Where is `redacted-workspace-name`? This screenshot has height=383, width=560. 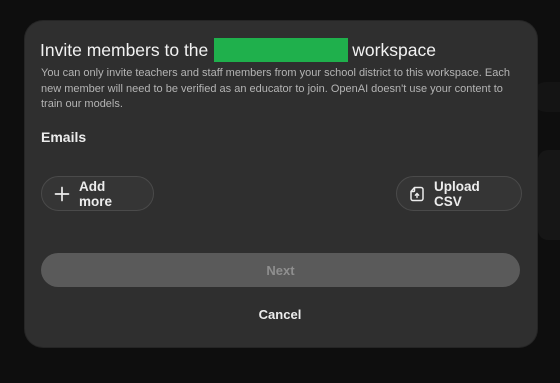 redacted-workspace-name is located at coordinates (281, 50).